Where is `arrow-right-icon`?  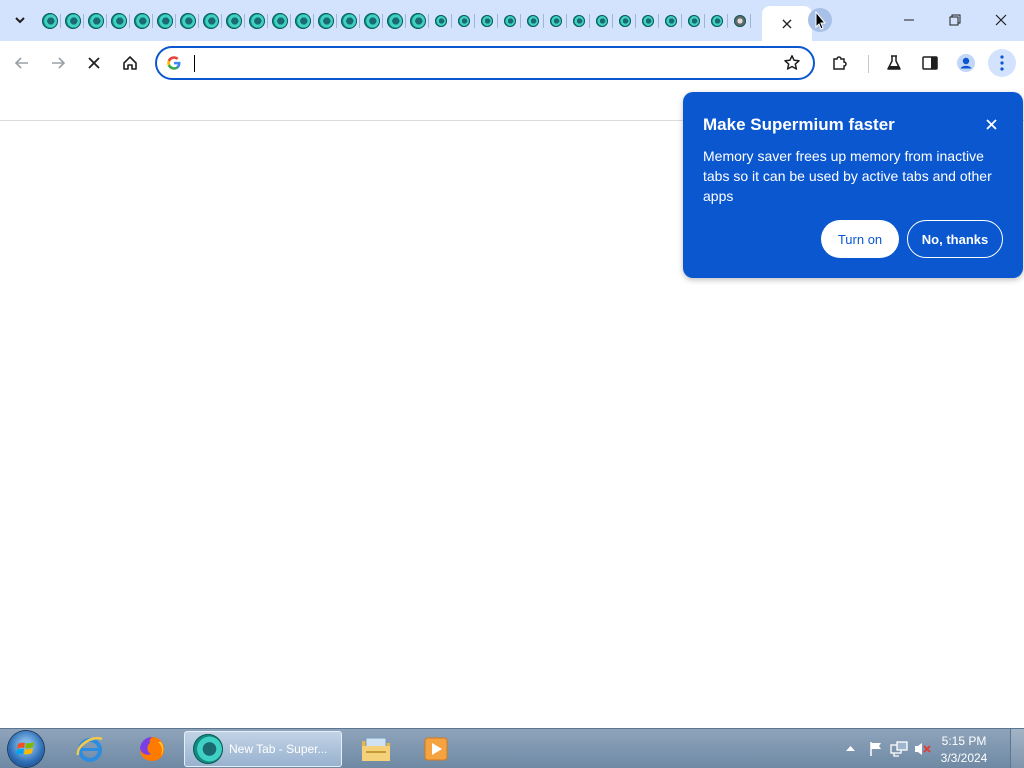
arrow-right-icon is located at coordinates (59, 63).